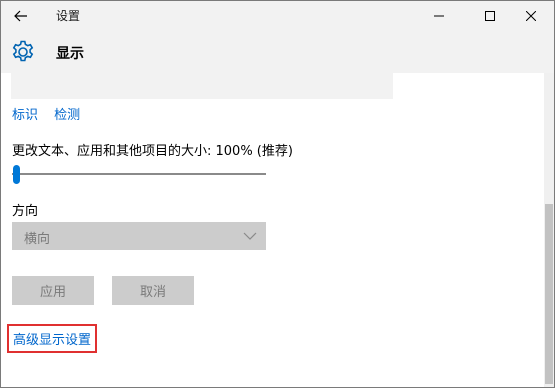  I want to click on close-button, so click(531, 16).